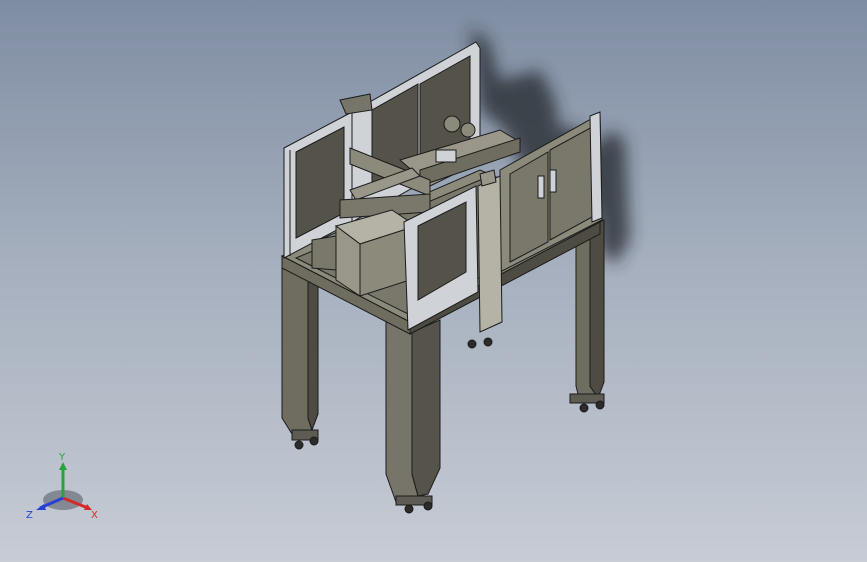  Describe the element at coordinates (62, 486) in the screenshot. I see `orientation-triad: Y X Z` at that location.